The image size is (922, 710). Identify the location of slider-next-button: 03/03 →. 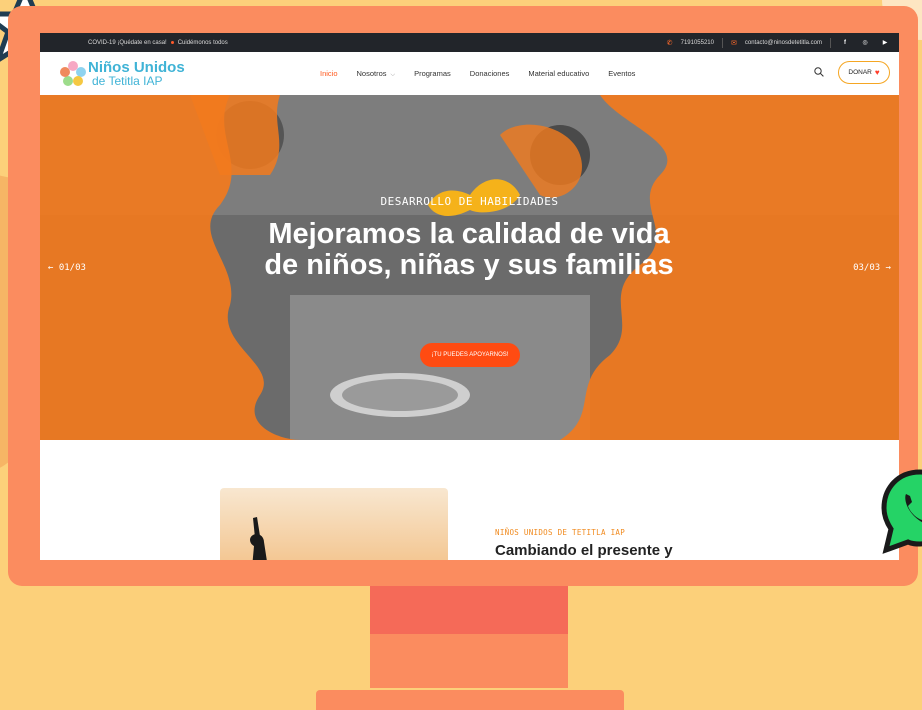
(872, 268).